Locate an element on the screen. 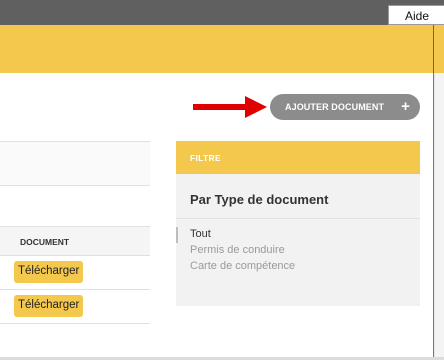  filter-item-carte: Carte de compétence is located at coordinates (298, 267).